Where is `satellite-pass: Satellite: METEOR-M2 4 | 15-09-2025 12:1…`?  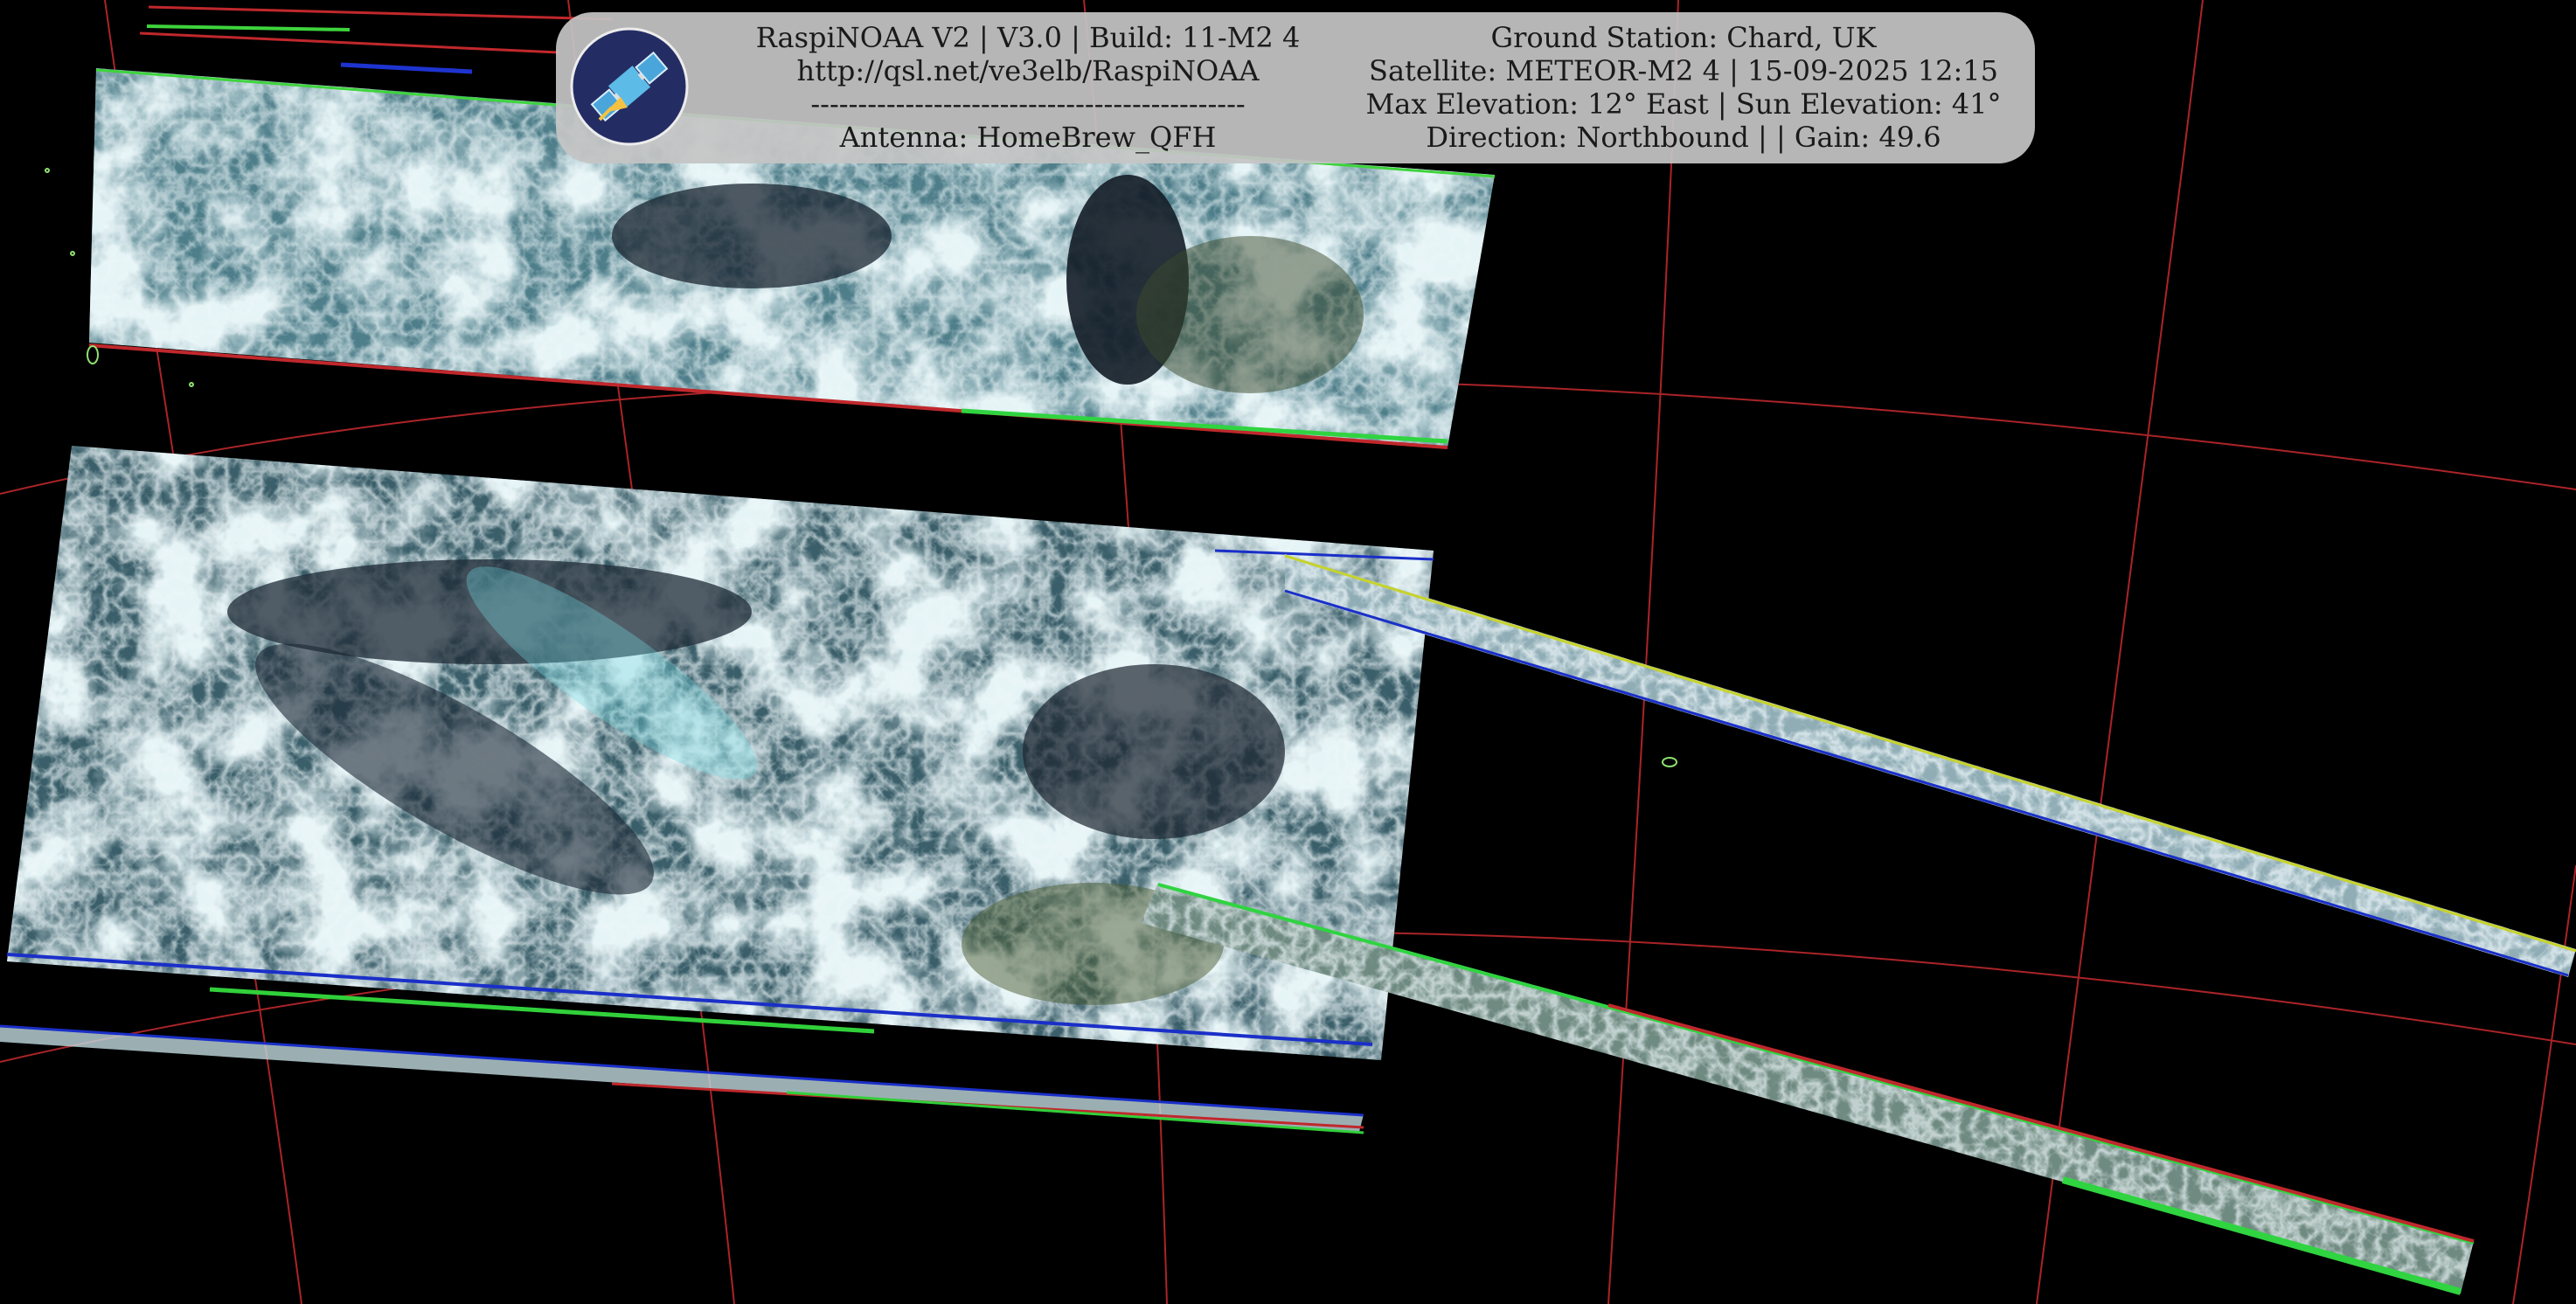 satellite-pass: Satellite: METEOR-M2 4 | 15-09-2025 12:1… is located at coordinates (1683, 71).